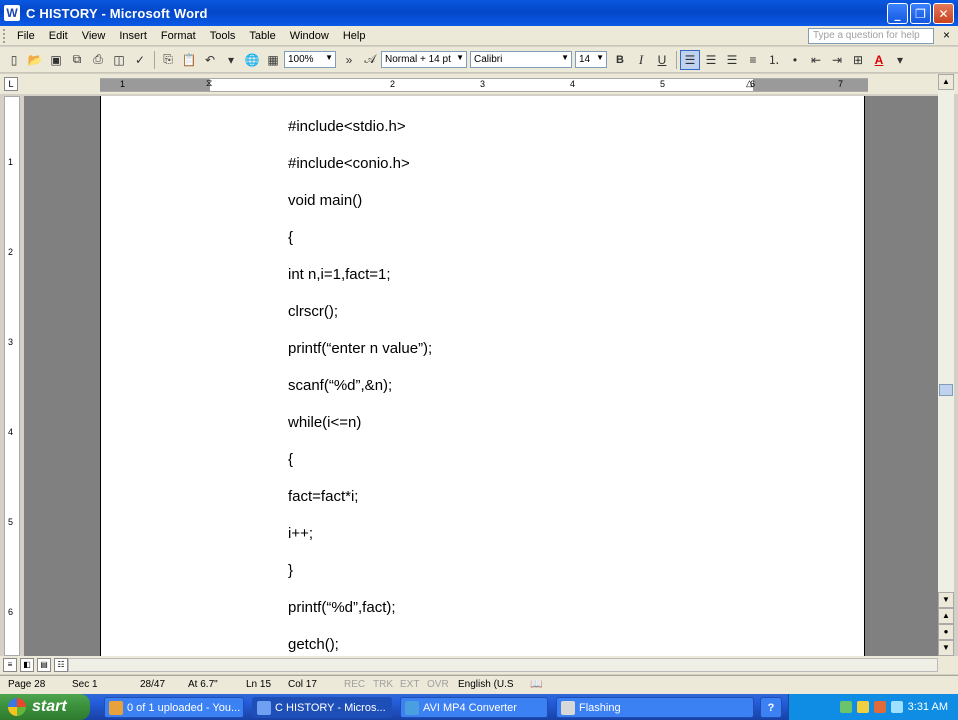  What do you see at coordinates (774, 60) in the screenshot?
I see `numbering-icon: ⒈` at bounding box center [774, 60].